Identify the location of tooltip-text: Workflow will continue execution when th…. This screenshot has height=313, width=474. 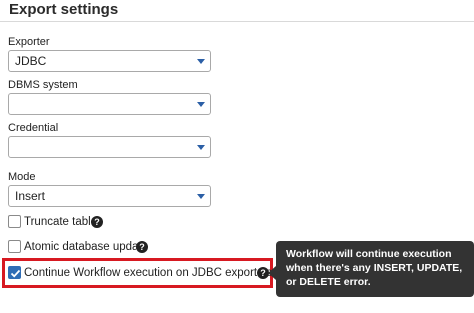
(374, 268).